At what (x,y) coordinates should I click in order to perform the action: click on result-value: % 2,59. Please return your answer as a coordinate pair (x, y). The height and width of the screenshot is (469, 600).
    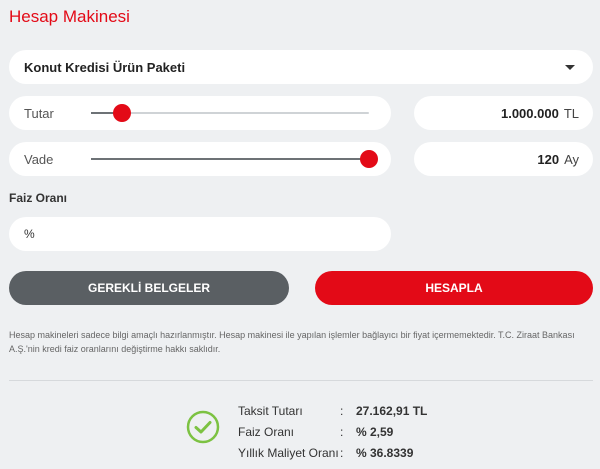
    Looking at the image, I should click on (375, 431).